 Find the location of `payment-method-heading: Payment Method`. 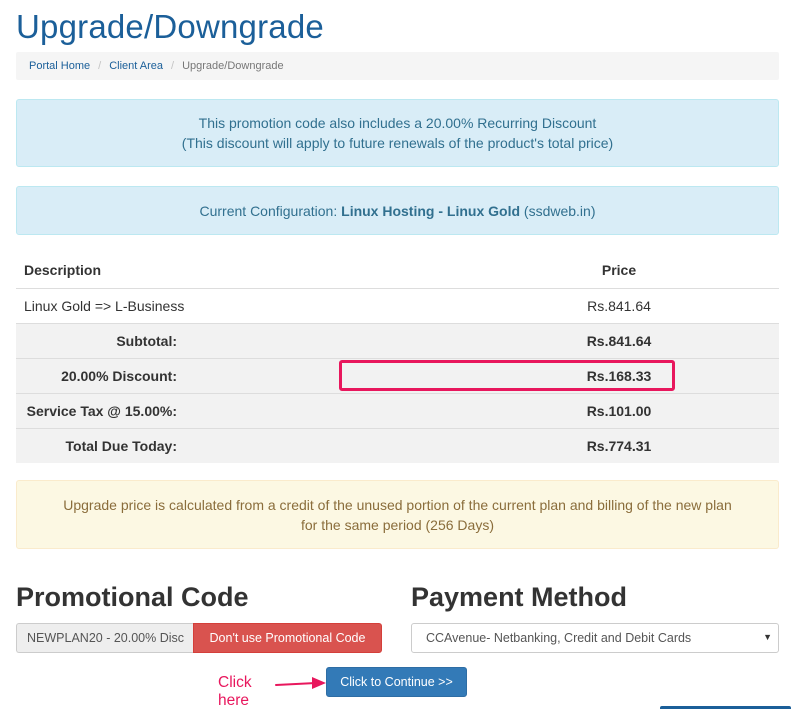

payment-method-heading: Payment Method is located at coordinates (519, 597).